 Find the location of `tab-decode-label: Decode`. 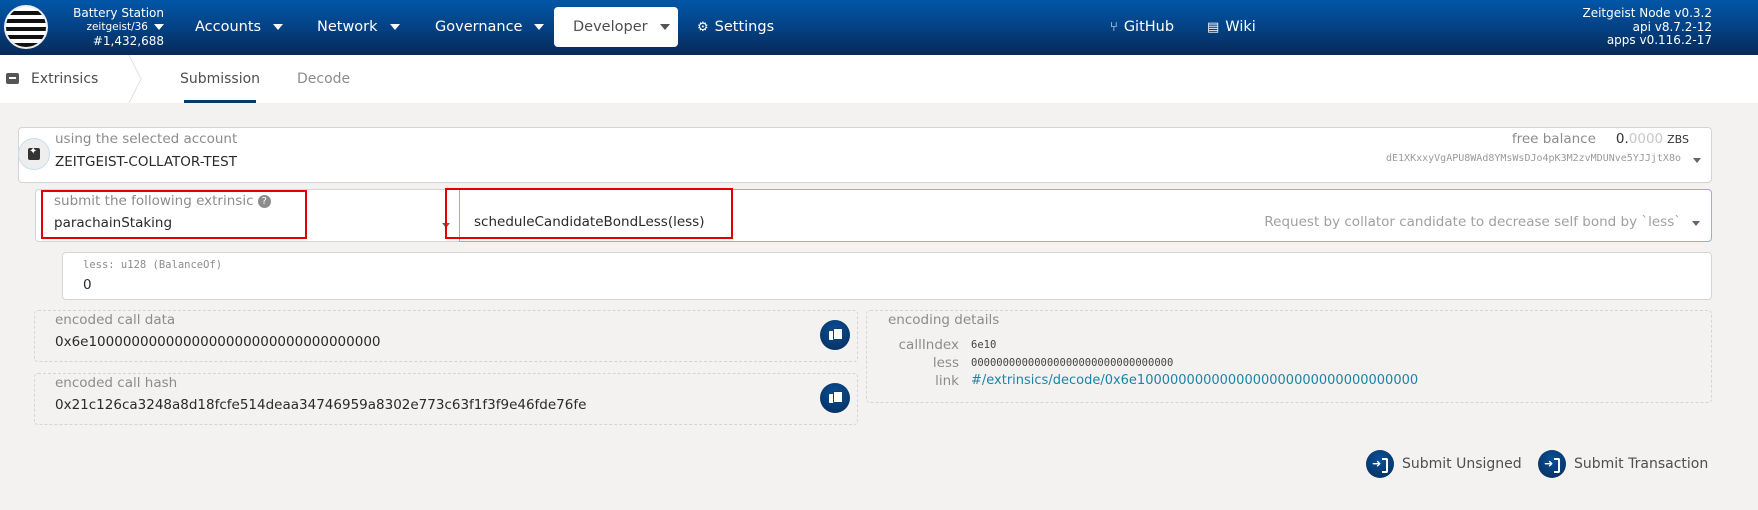

tab-decode-label: Decode is located at coordinates (324, 79).